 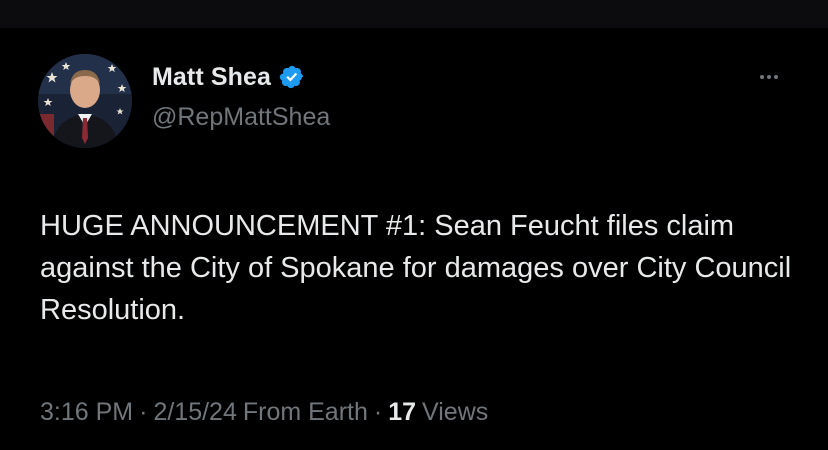 What do you see at coordinates (414, 14) in the screenshot?
I see `top-strip` at bounding box center [414, 14].